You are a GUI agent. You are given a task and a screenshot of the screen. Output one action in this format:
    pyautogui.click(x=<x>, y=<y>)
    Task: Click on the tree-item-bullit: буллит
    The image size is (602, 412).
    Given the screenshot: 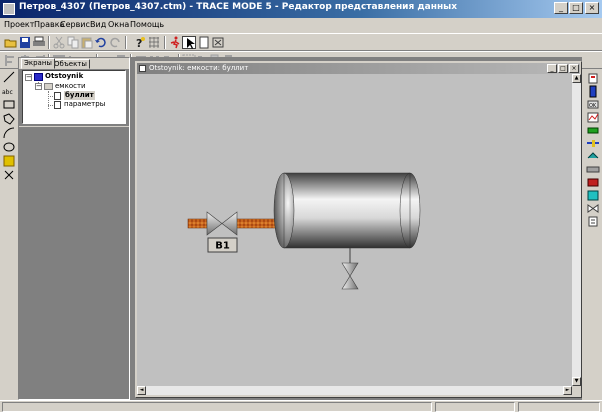 What is the action you would take?
    pyautogui.click(x=79, y=95)
    